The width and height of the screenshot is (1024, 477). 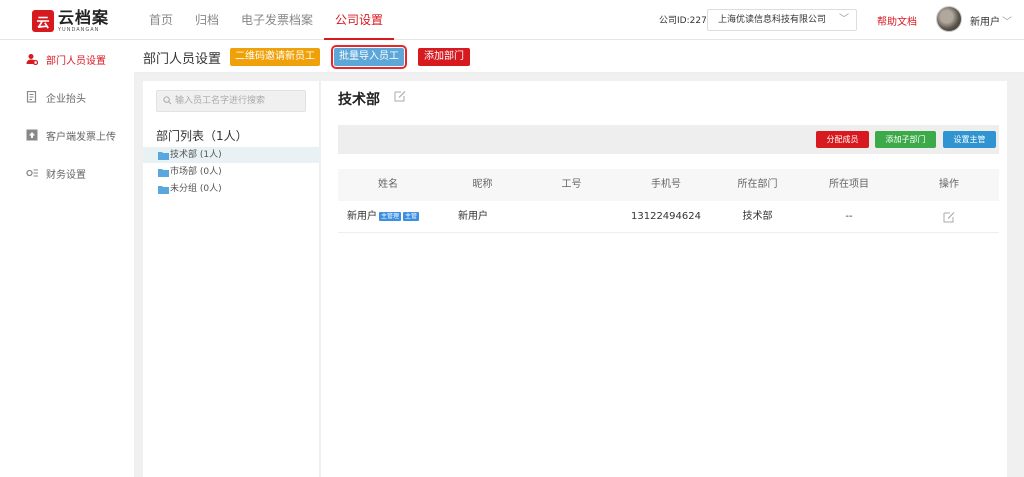 I want to click on qr-invite-button: 二维码邀请新员工, so click(x=275, y=57).